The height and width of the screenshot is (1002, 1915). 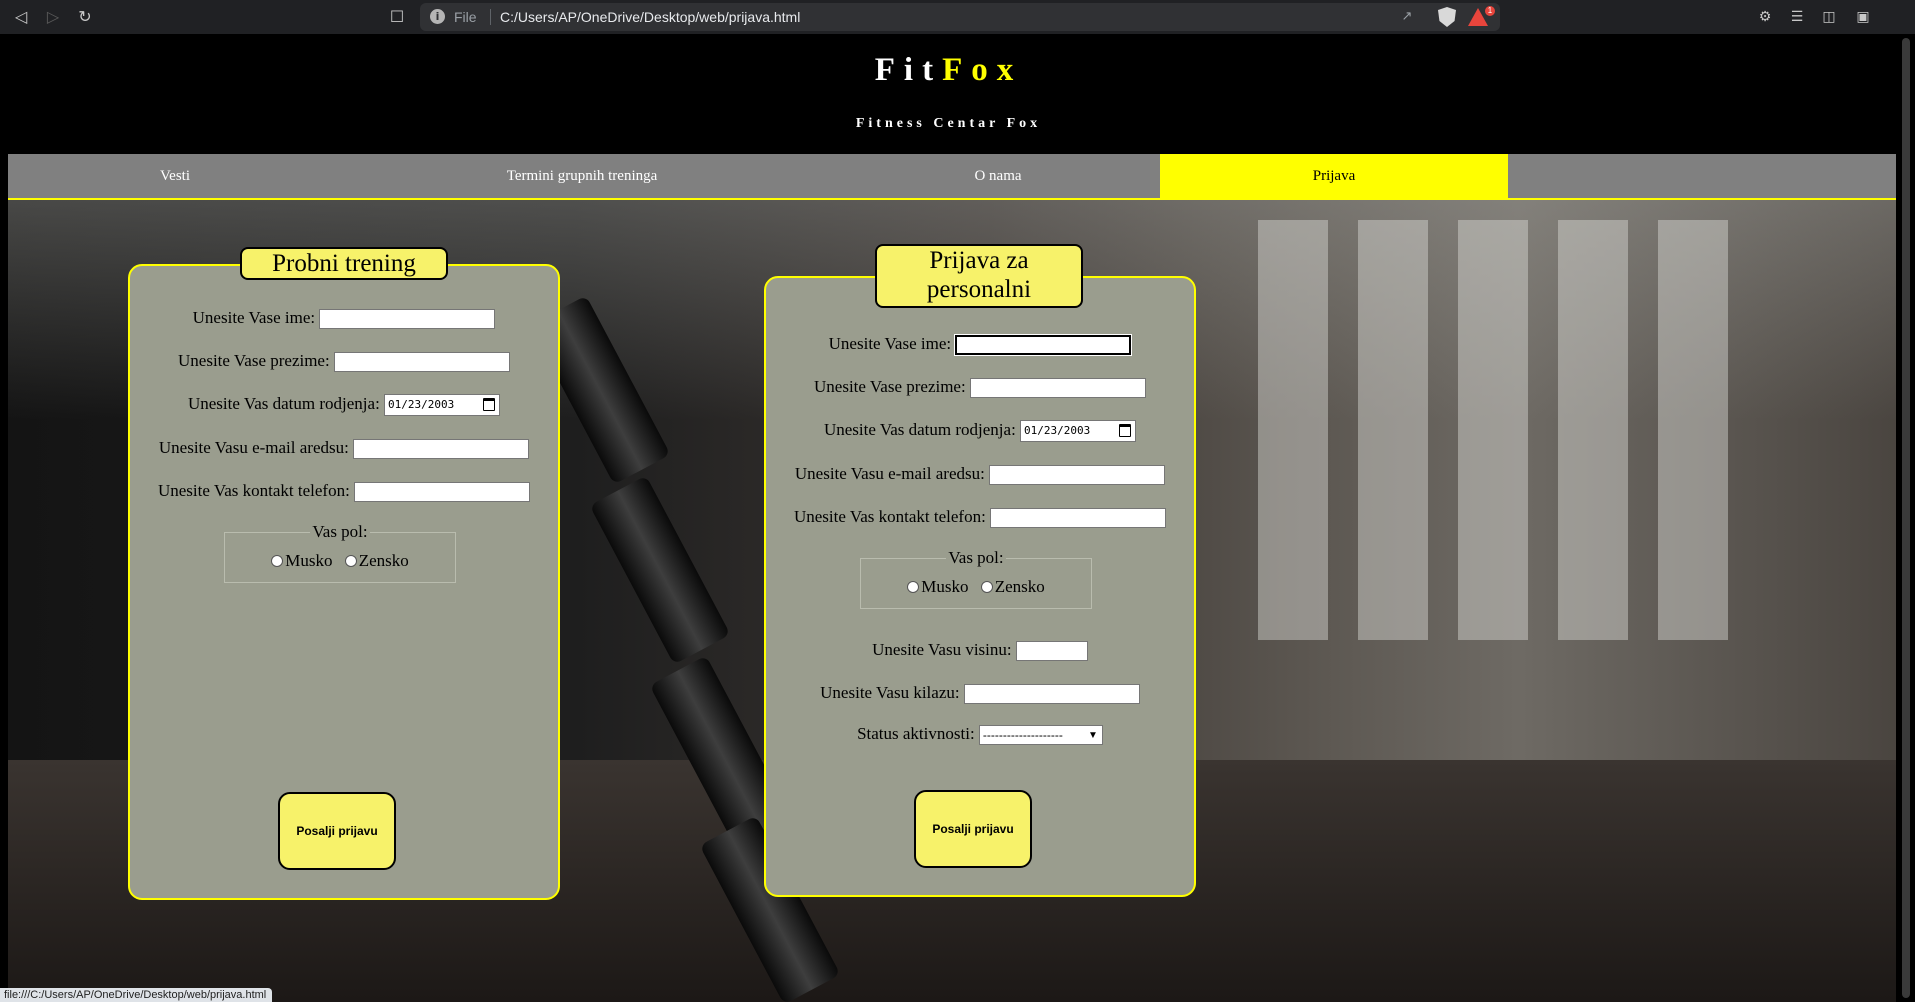 I want to click on trial-last-name-row: Unesite Vase prezime:, so click(x=344, y=362).